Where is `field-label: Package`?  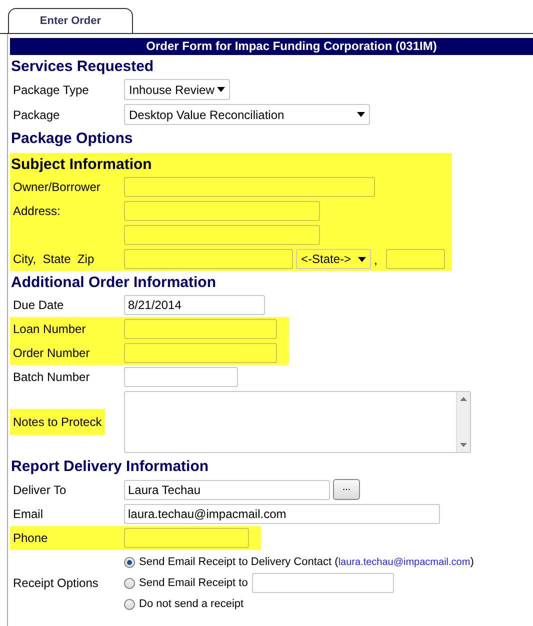
field-label: Package is located at coordinates (36, 115).